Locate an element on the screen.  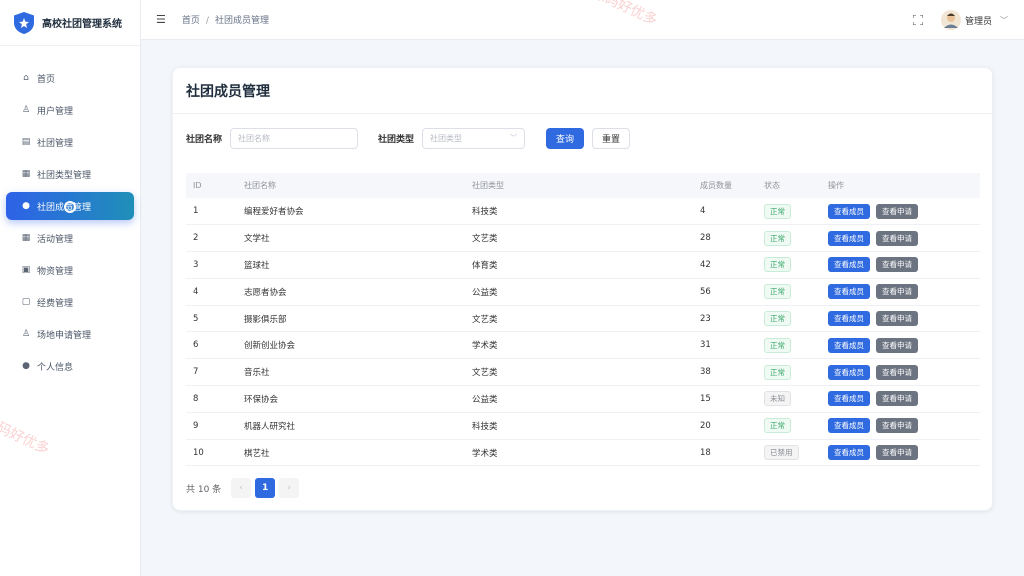
table-row: 6 创新创业协会 学术类 31 正常 查看成员 查看申请 is located at coordinates (583, 345).